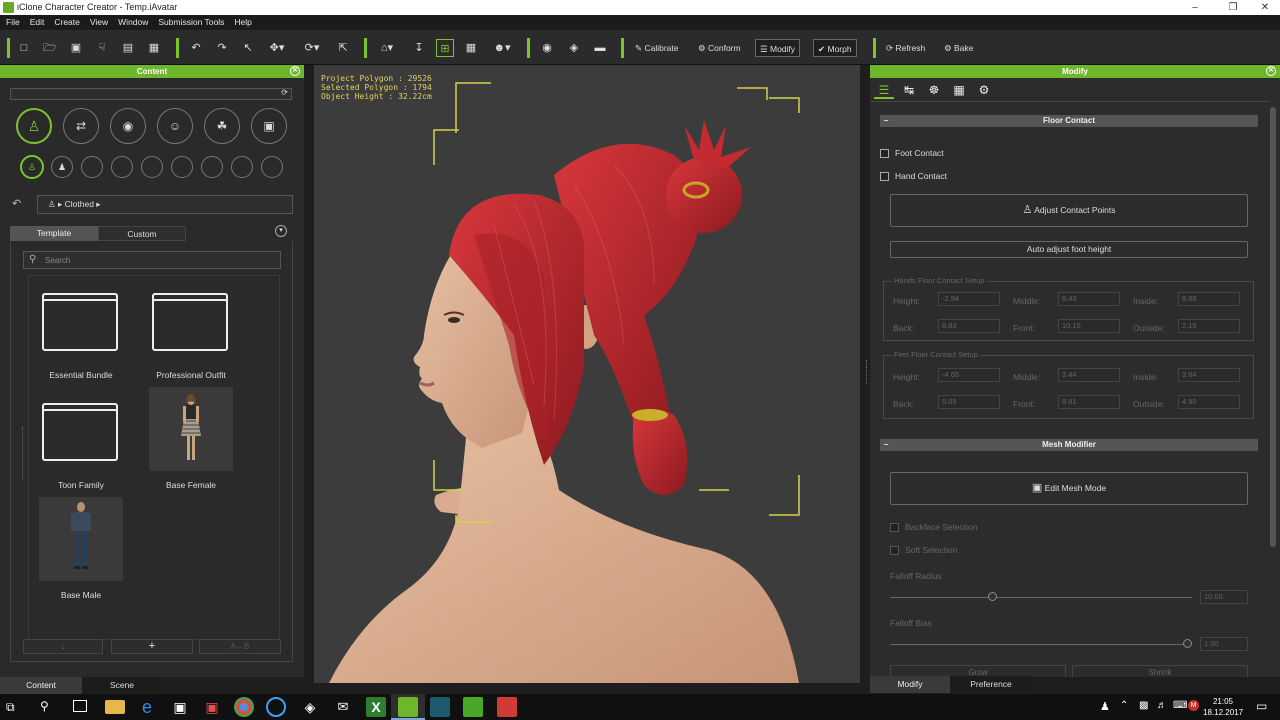 Image resolution: width=1280 pixels, height=720 pixels. What do you see at coordinates (133, 22) in the screenshot?
I see `menu-window: Window` at bounding box center [133, 22].